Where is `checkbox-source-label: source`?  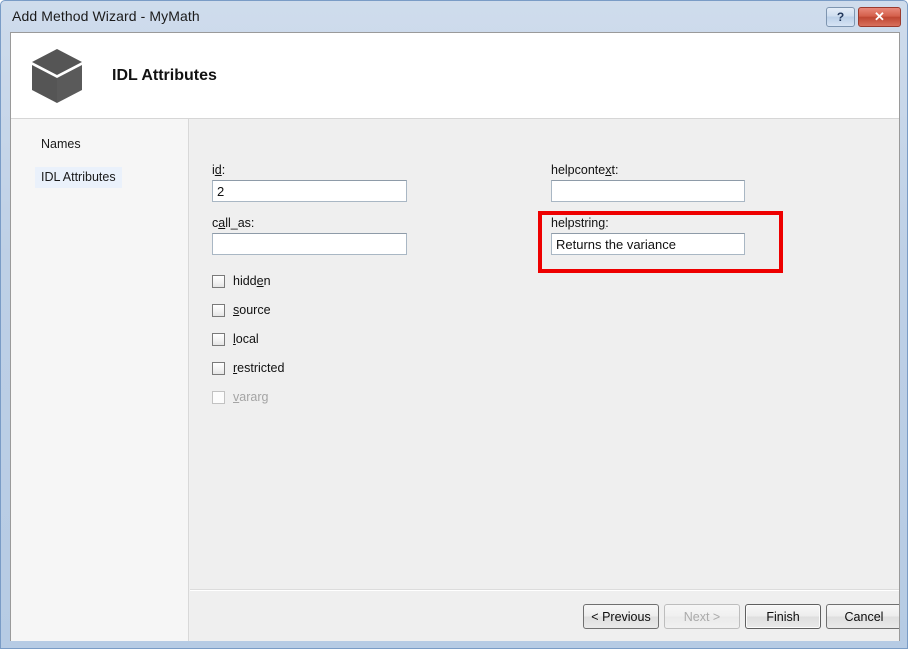
checkbox-source-label: source is located at coordinates (252, 310).